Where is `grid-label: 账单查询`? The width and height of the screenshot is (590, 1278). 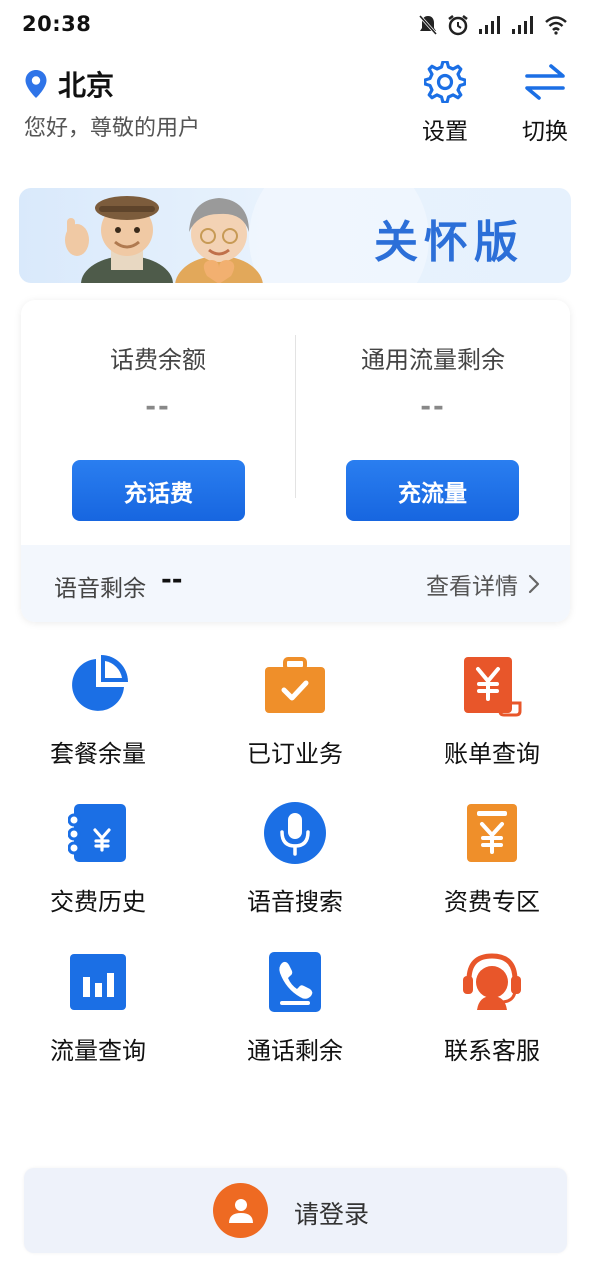 grid-label: 账单查询 is located at coordinates (492, 754).